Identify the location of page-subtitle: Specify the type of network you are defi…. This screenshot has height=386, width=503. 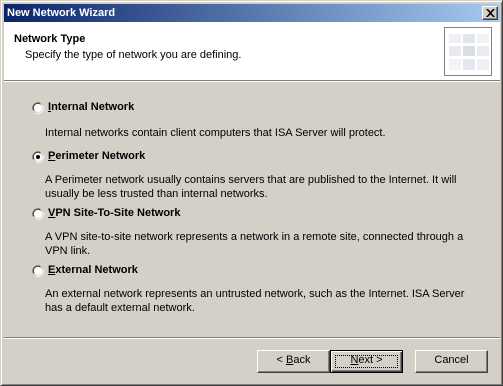
(133, 55).